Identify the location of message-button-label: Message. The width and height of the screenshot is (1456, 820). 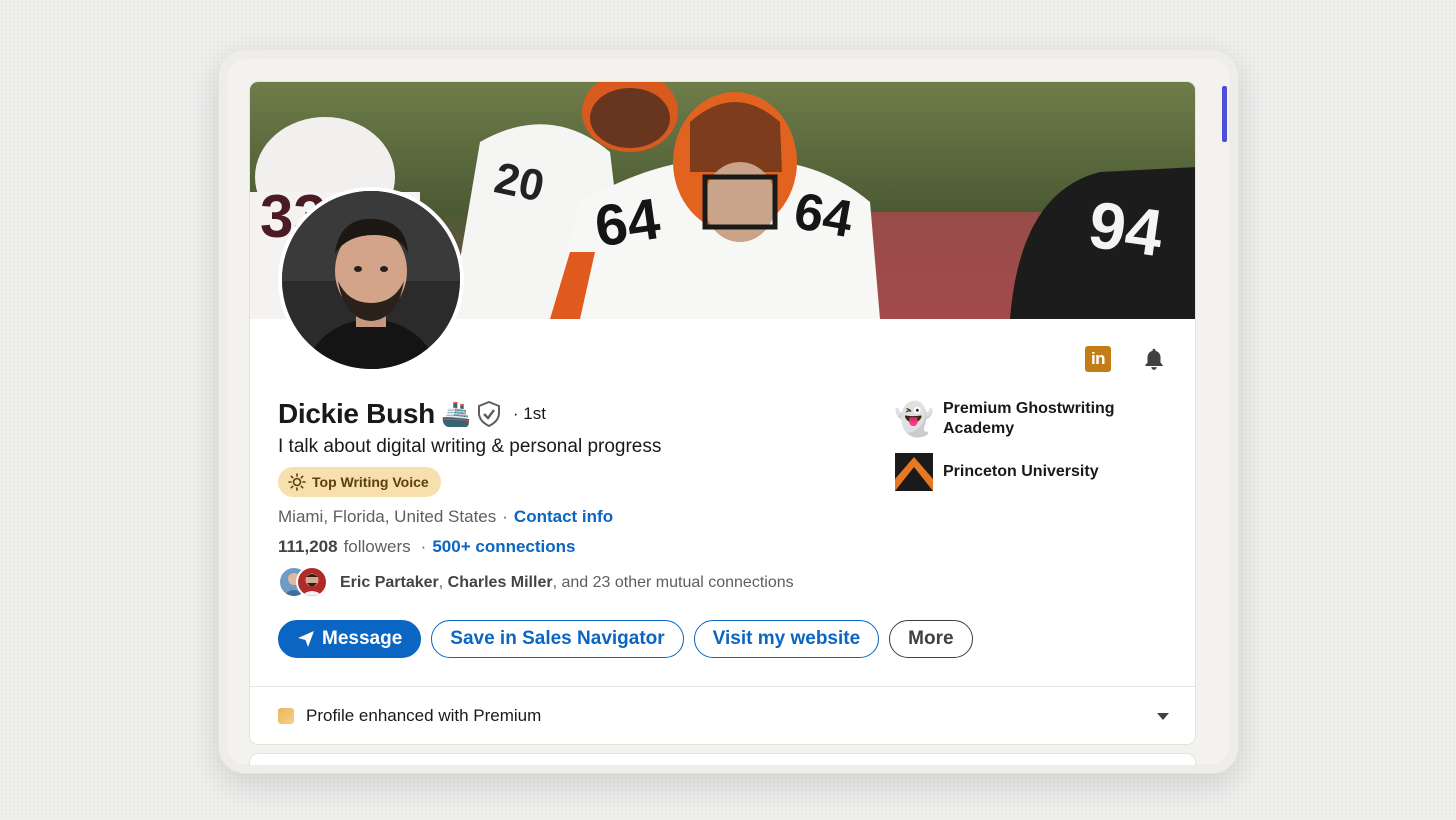
(362, 638).